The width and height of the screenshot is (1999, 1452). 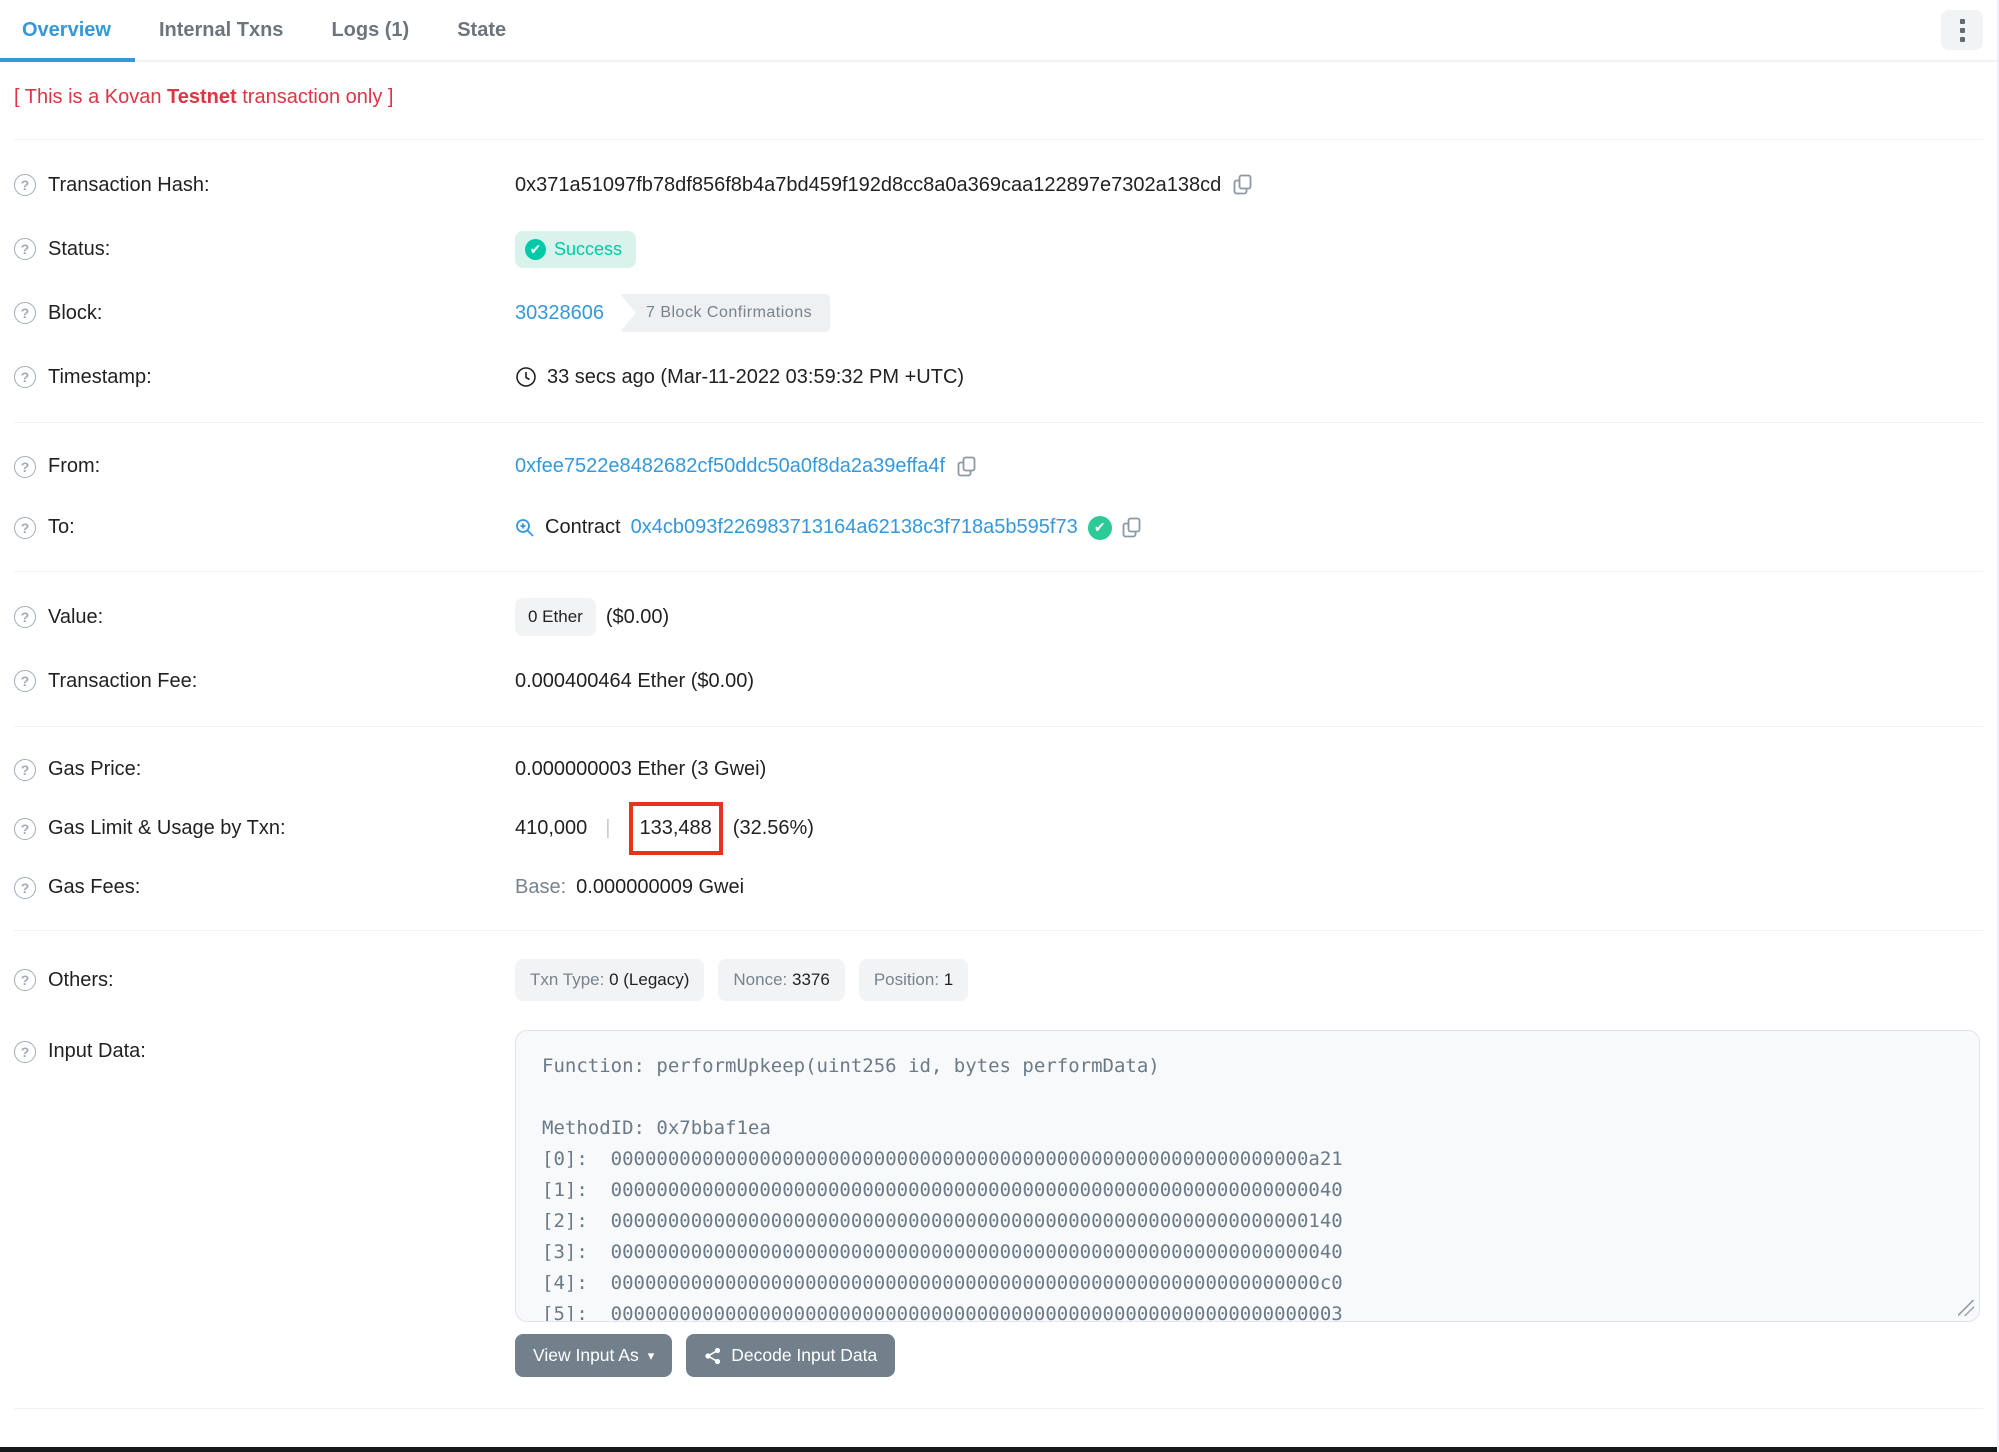 What do you see at coordinates (725, 313) in the screenshot?
I see `block-confirmations-badge: 7 Block Confirmations` at bounding box center [725, 313].